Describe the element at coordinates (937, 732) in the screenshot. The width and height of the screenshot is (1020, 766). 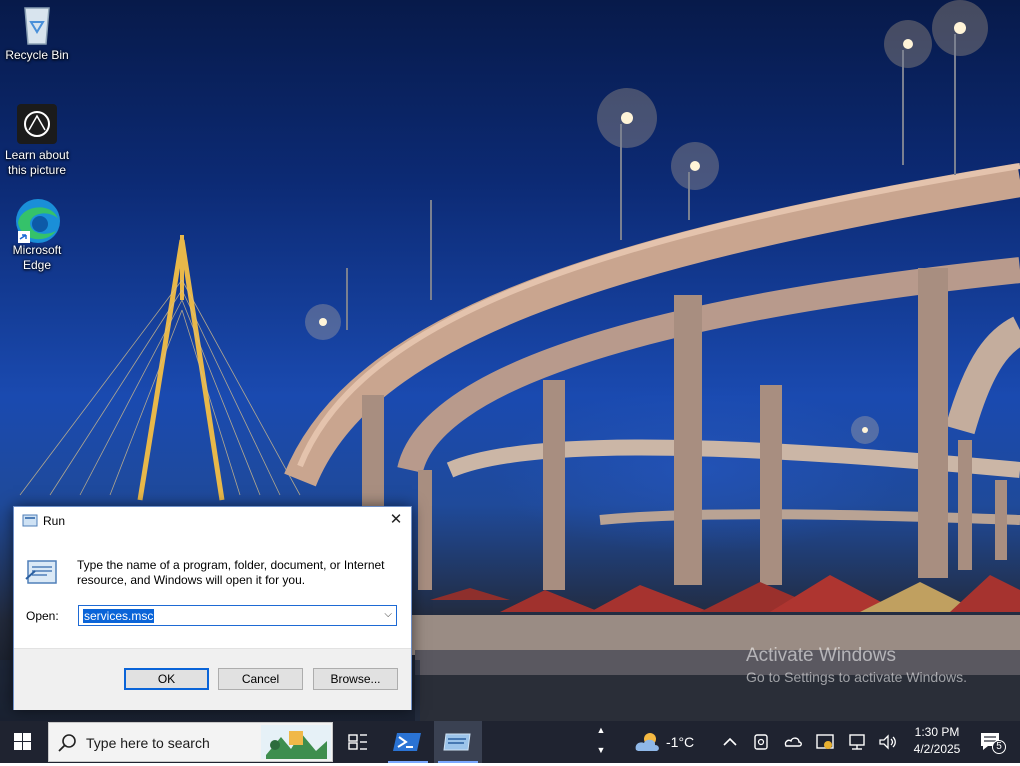
I see `clock-time: 1:30 PM` at that location.